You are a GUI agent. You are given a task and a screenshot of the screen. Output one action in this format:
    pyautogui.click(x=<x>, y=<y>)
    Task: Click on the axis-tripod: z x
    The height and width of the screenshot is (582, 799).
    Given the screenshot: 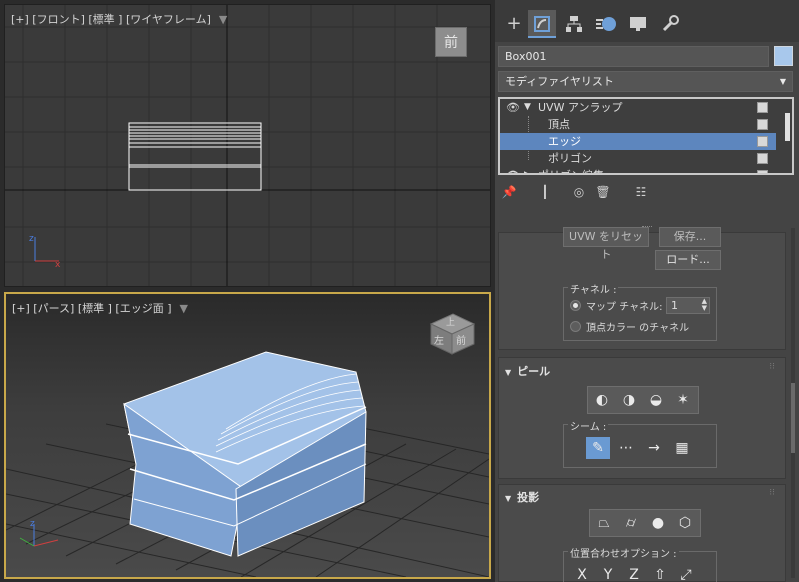 What is the action you would take?
    pyautogui.click(x=45, y=252)
    